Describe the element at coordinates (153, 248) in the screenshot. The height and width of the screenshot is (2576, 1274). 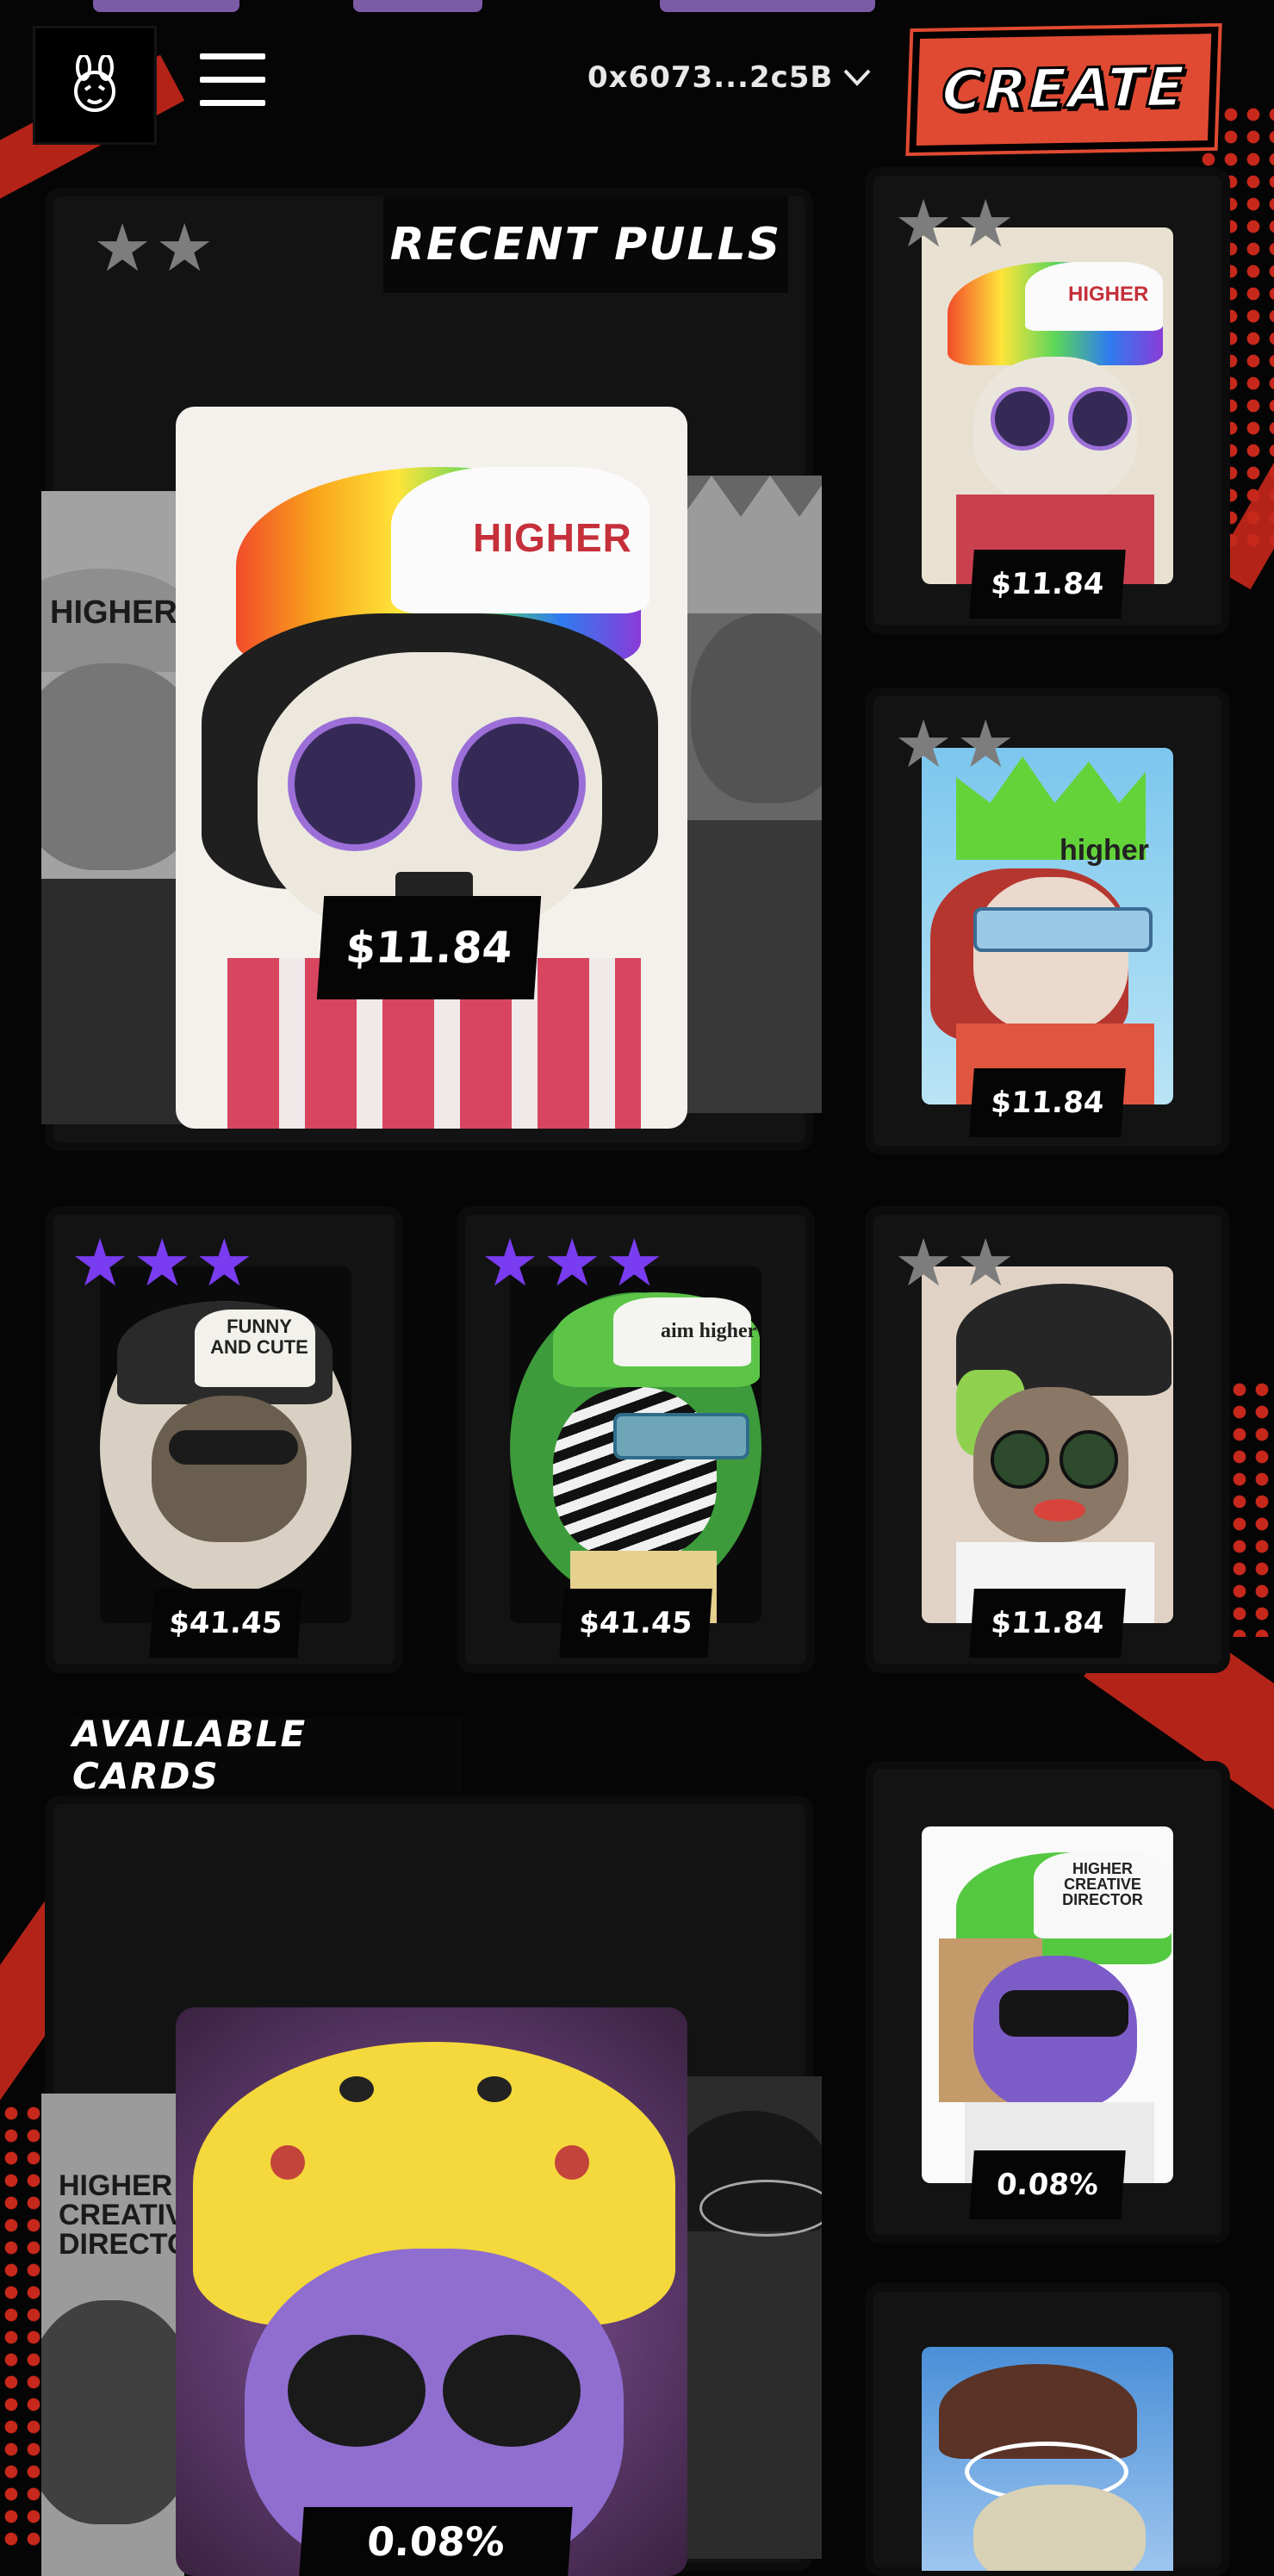
I see `featured-stars: ★ ★` at that location.